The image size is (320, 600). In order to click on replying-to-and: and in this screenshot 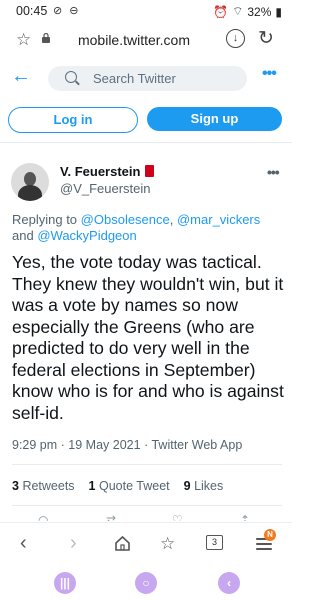, I will do `click(23, 235)`.